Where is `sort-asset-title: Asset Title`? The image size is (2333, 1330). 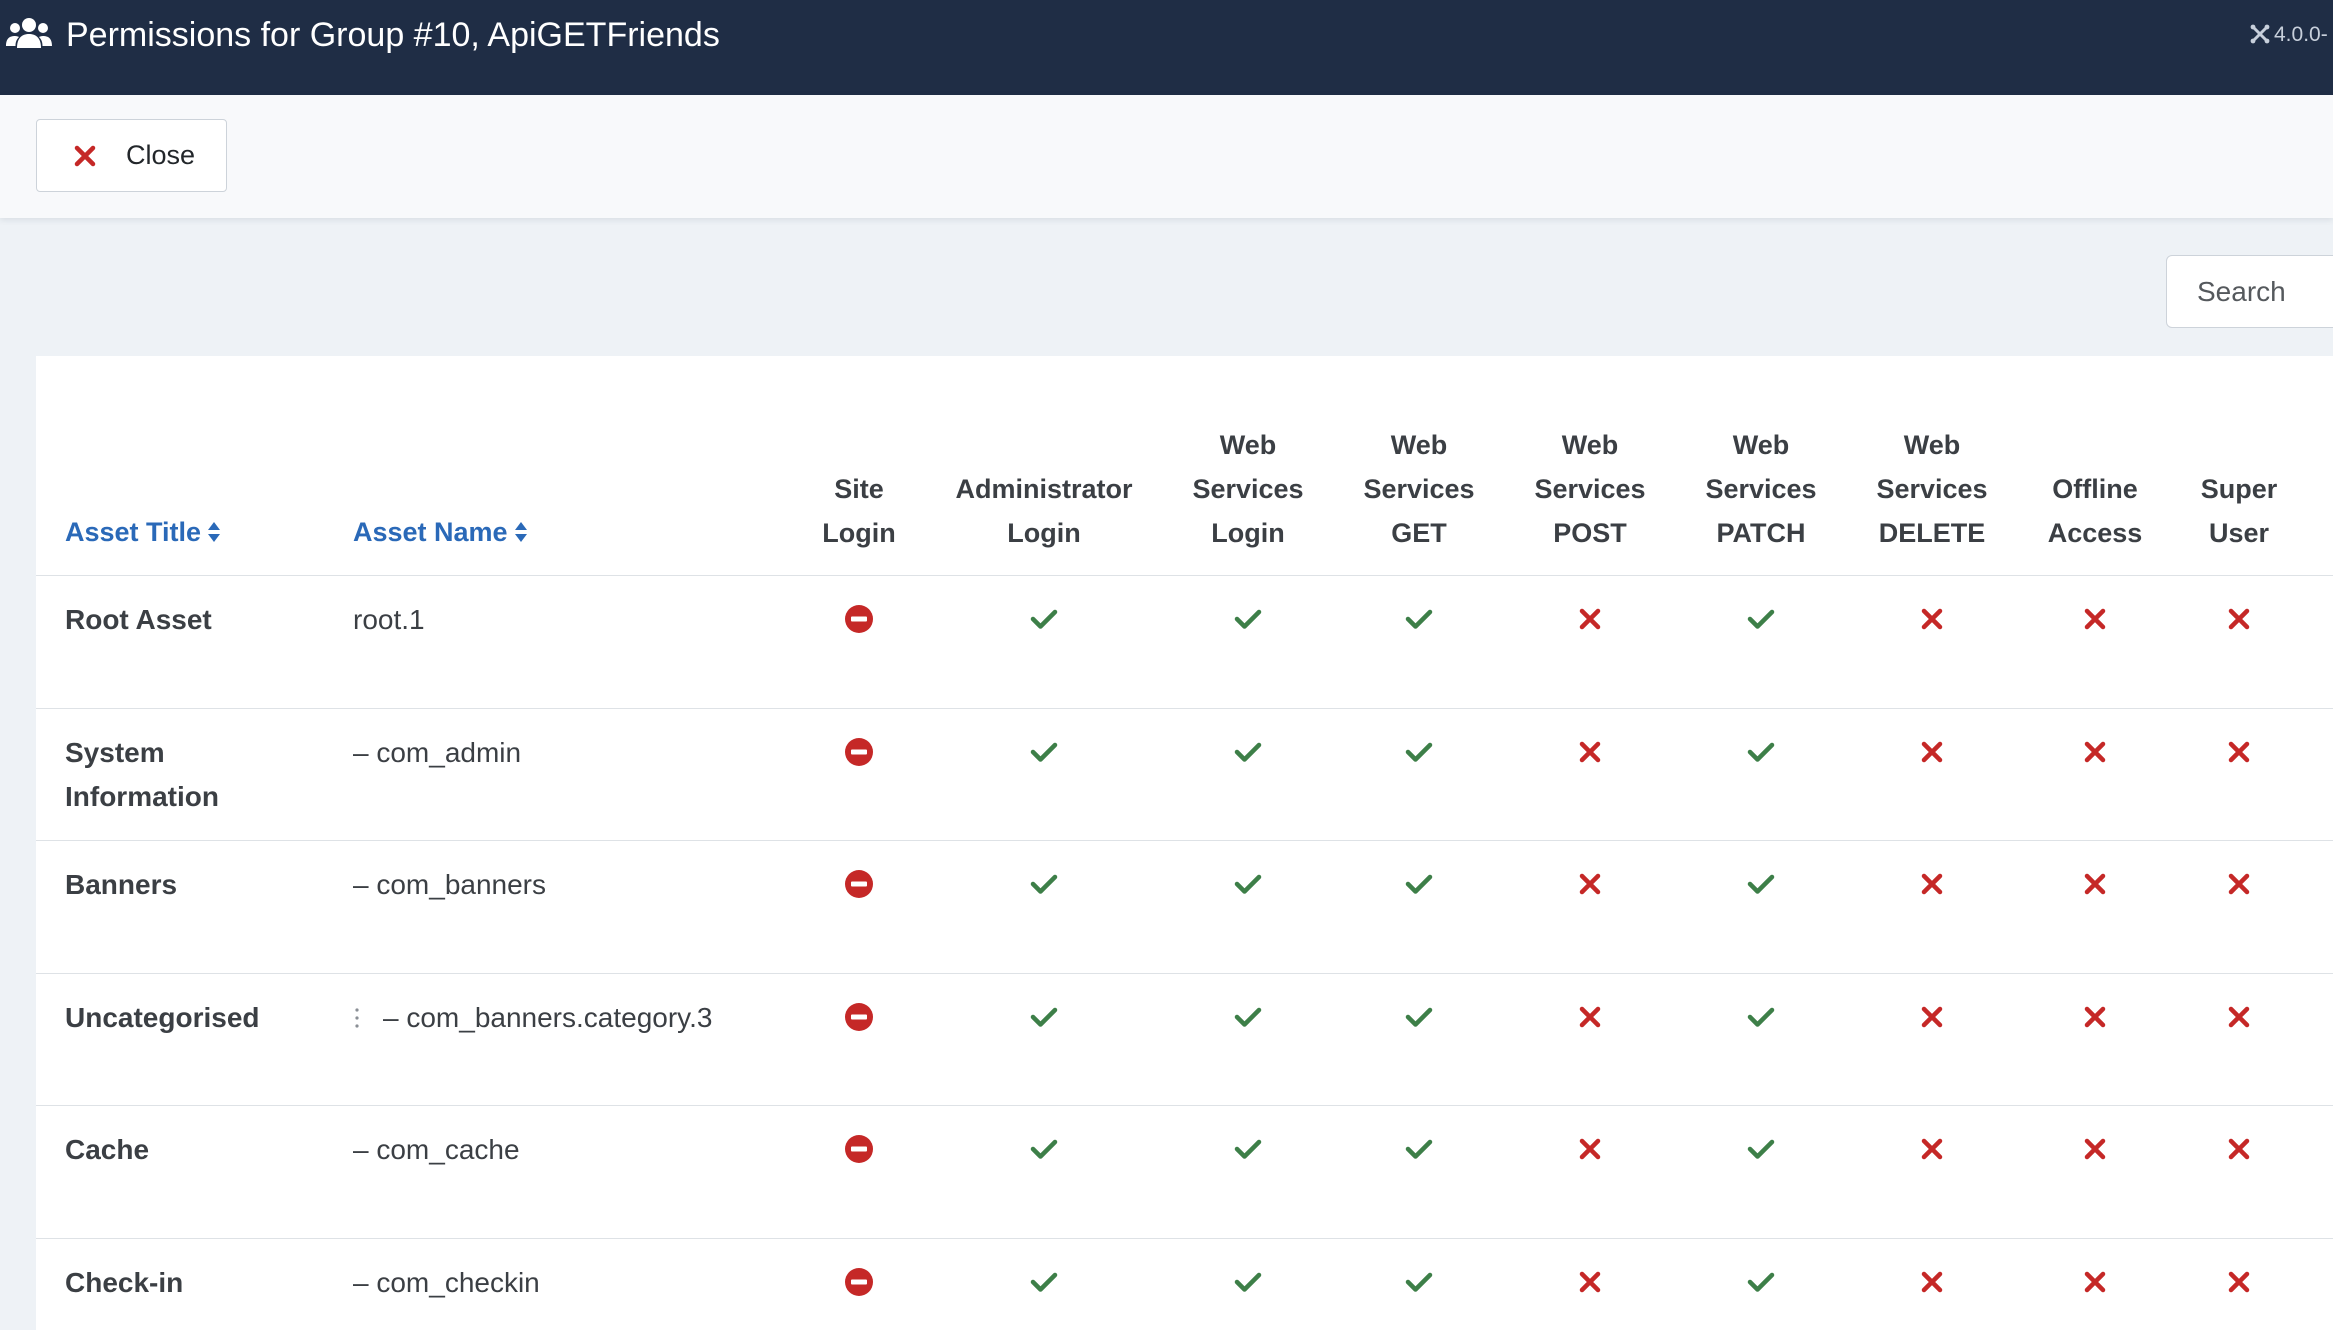 sort-asset-title: Asset Title is located at coordinates (143, 532).